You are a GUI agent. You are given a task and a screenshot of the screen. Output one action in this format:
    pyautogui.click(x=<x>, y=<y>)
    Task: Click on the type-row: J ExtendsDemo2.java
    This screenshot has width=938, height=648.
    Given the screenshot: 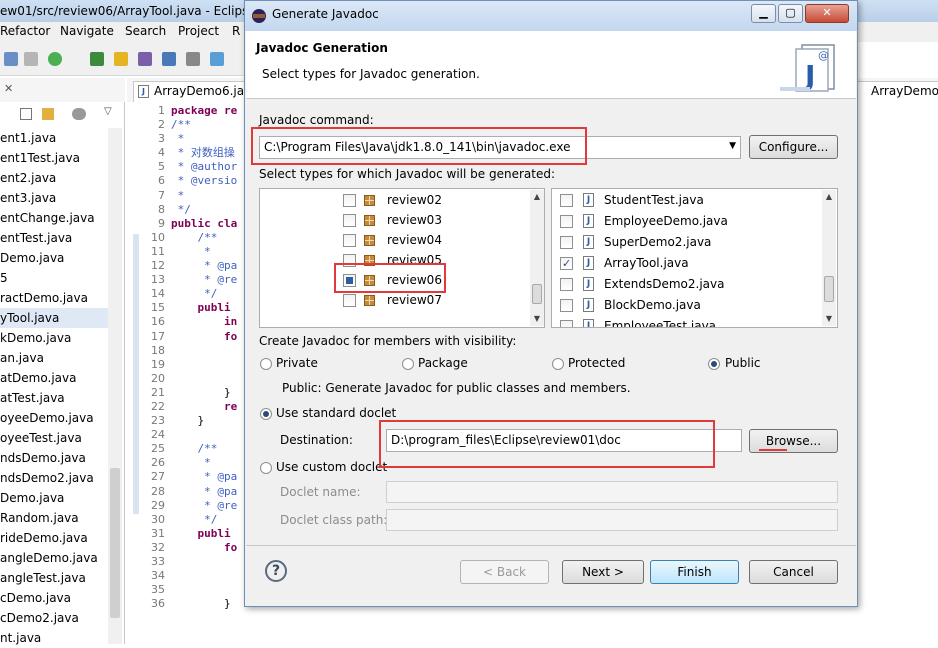 What is the action you would take?
    pyautogui.click(x=686, y=284)
    